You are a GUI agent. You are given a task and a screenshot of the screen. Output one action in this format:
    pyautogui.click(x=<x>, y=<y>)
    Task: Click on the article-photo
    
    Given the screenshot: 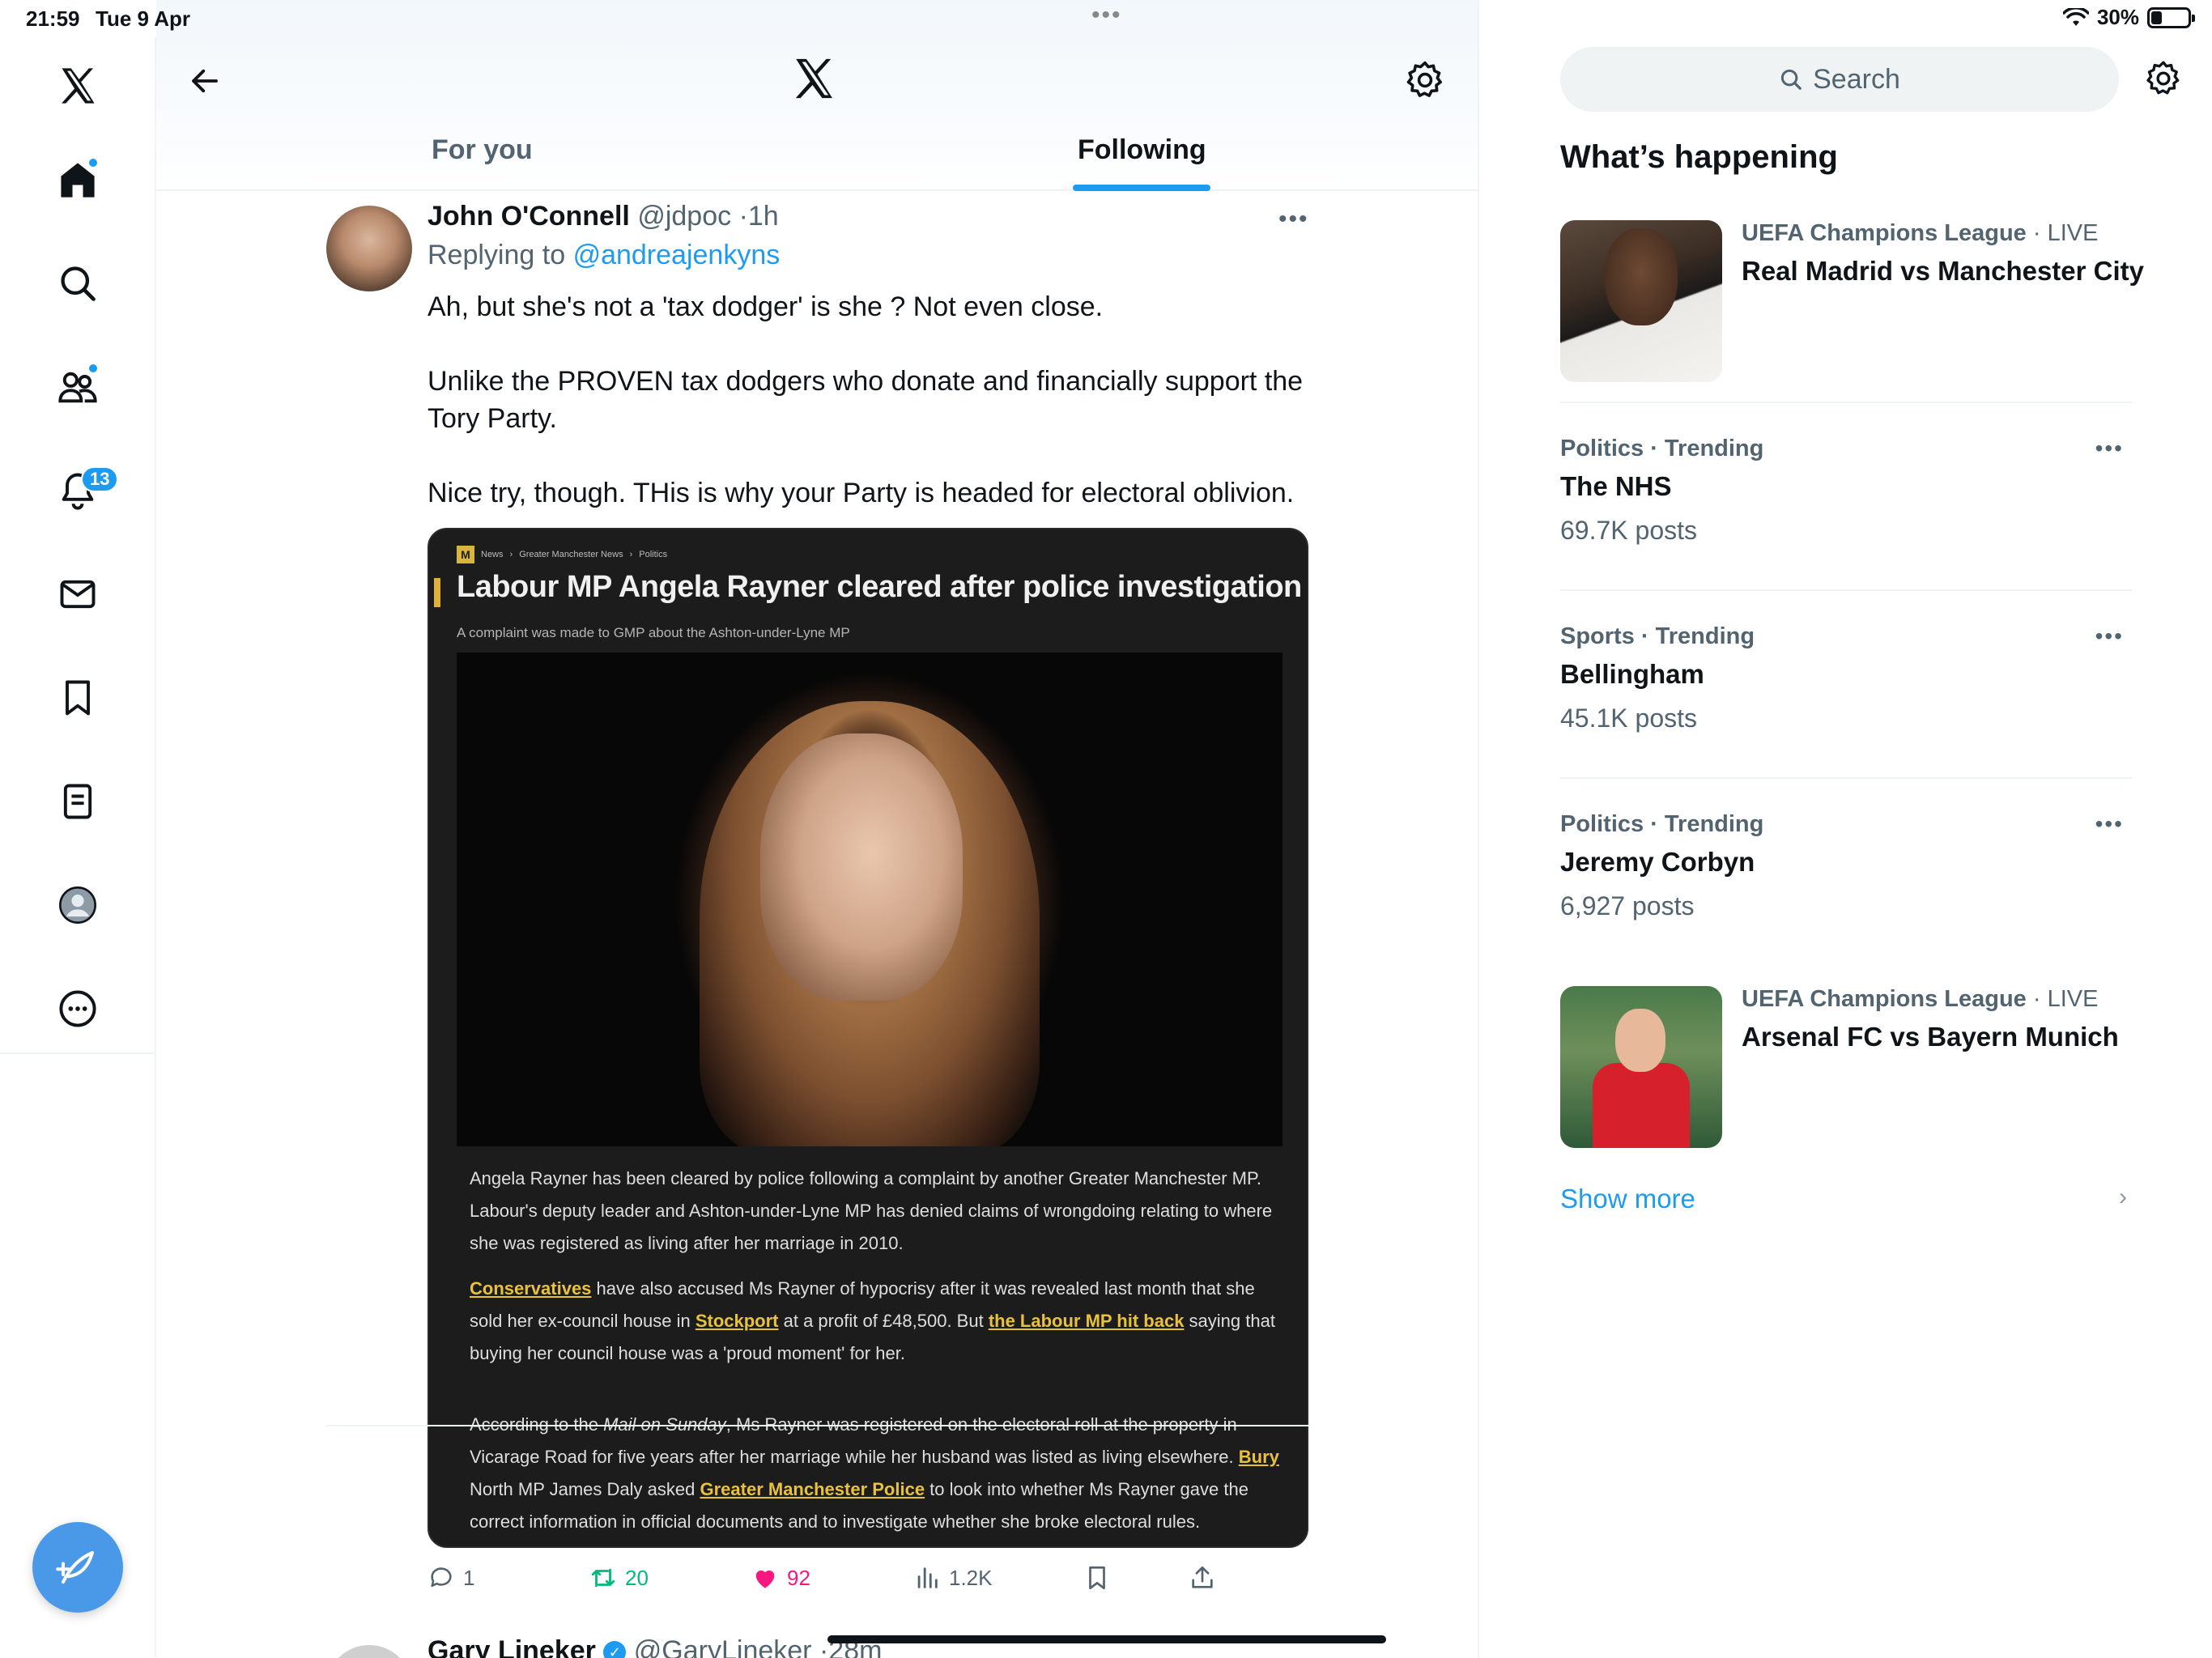 What is the action you would take?
    pyautogui.click(x=870, y=899)
    